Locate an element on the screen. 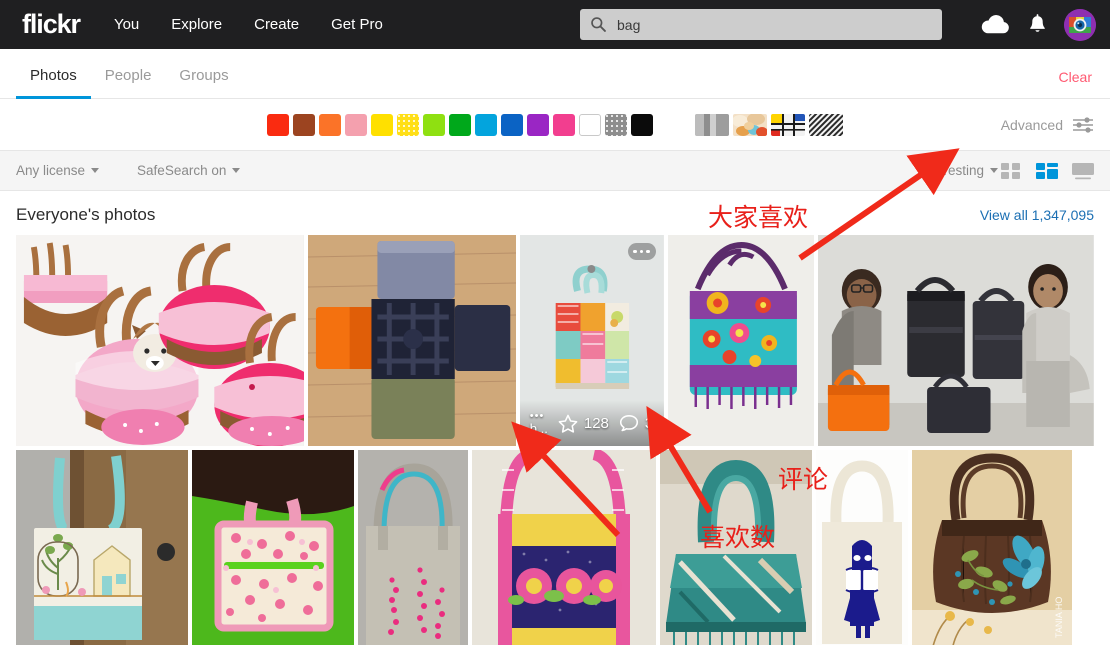 This screenshot has height=645, width=1110. bell-icon is located at coordinates (1037, 25).